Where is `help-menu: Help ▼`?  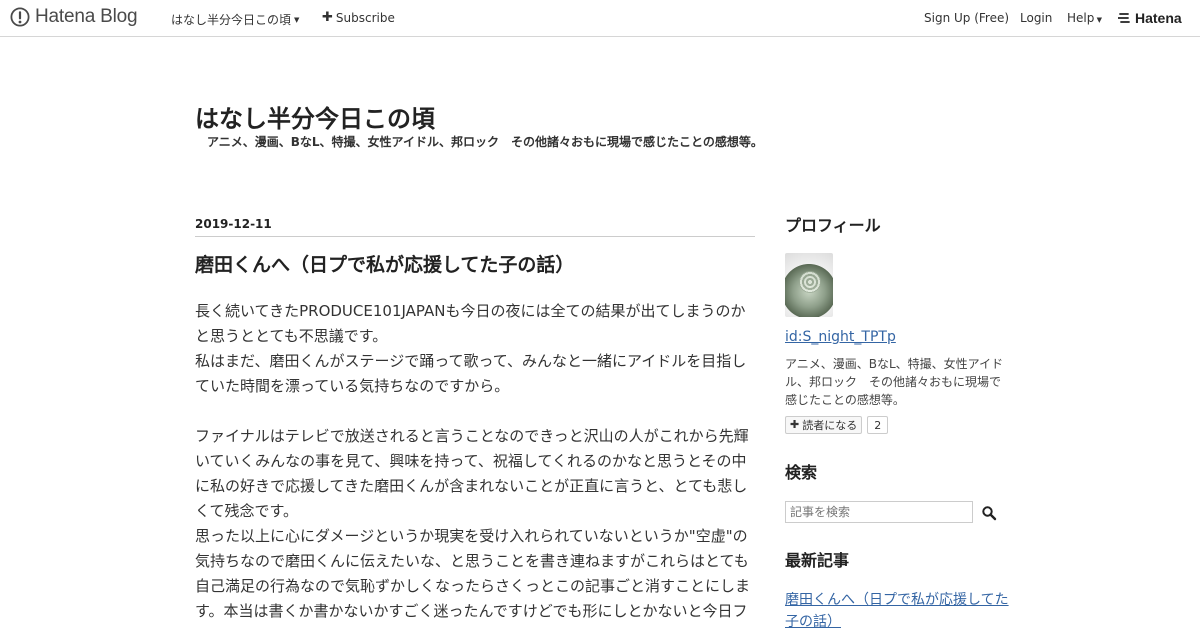 help-menu: Help ▼ is located at coordinates (1084, 18).